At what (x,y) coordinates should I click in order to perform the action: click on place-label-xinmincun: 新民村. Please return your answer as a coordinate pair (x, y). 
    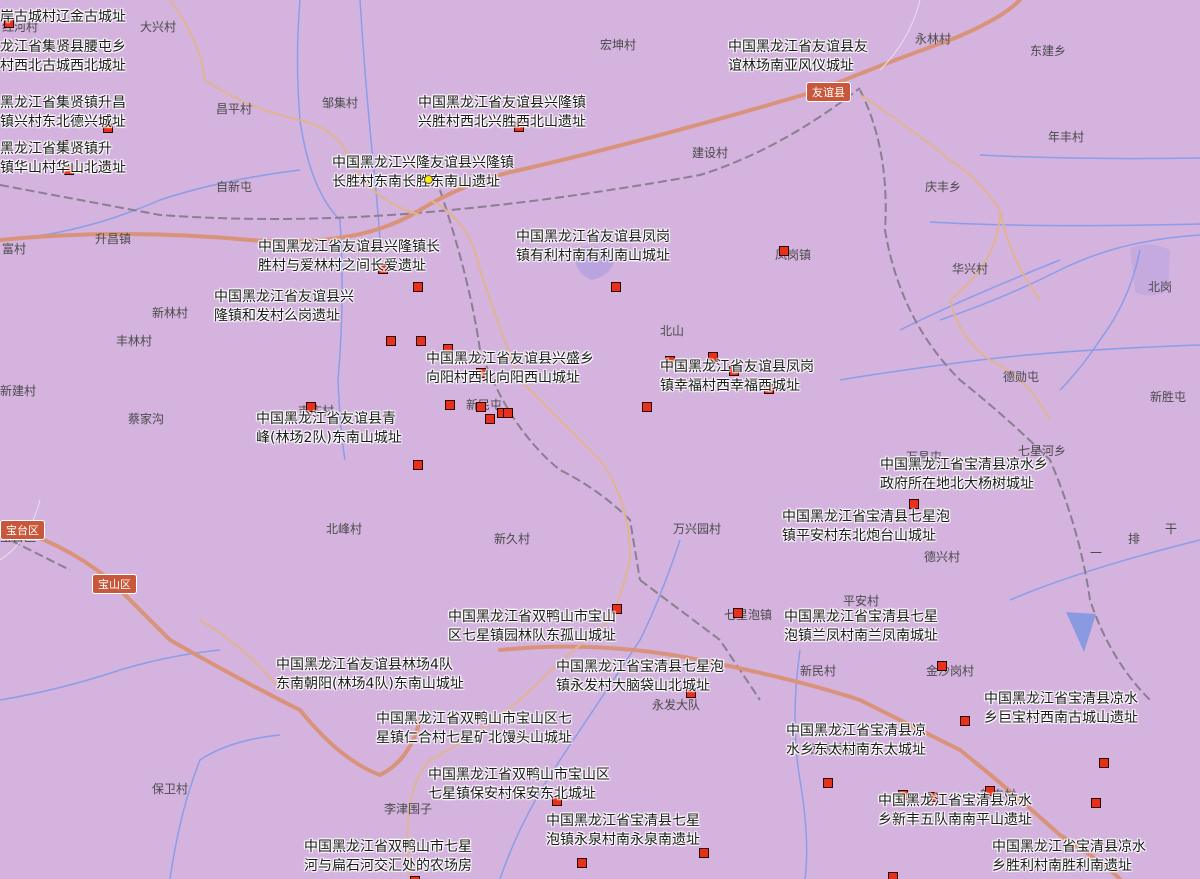
    Looking at the image, I should click on (818, 671).